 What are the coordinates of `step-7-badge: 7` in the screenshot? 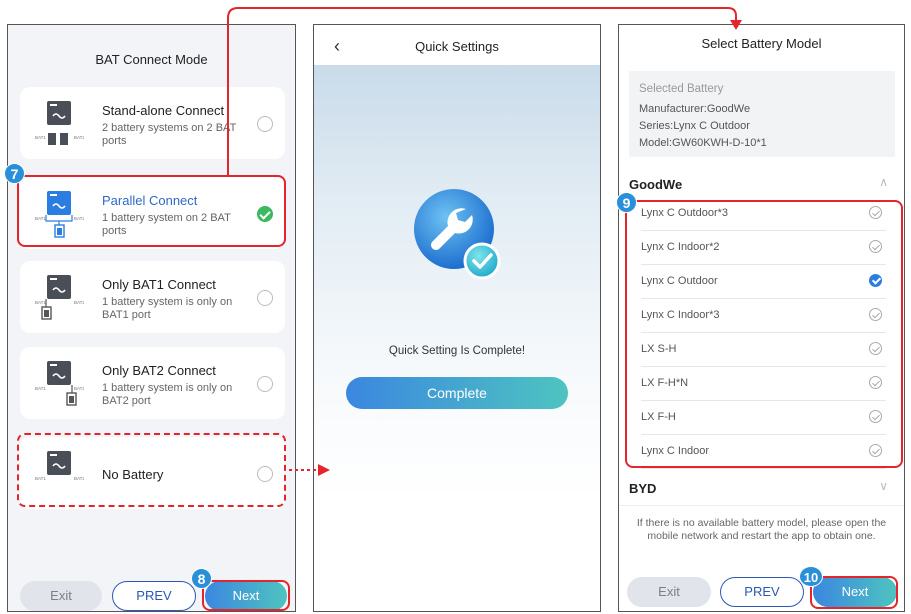 It's located at (14, 173).